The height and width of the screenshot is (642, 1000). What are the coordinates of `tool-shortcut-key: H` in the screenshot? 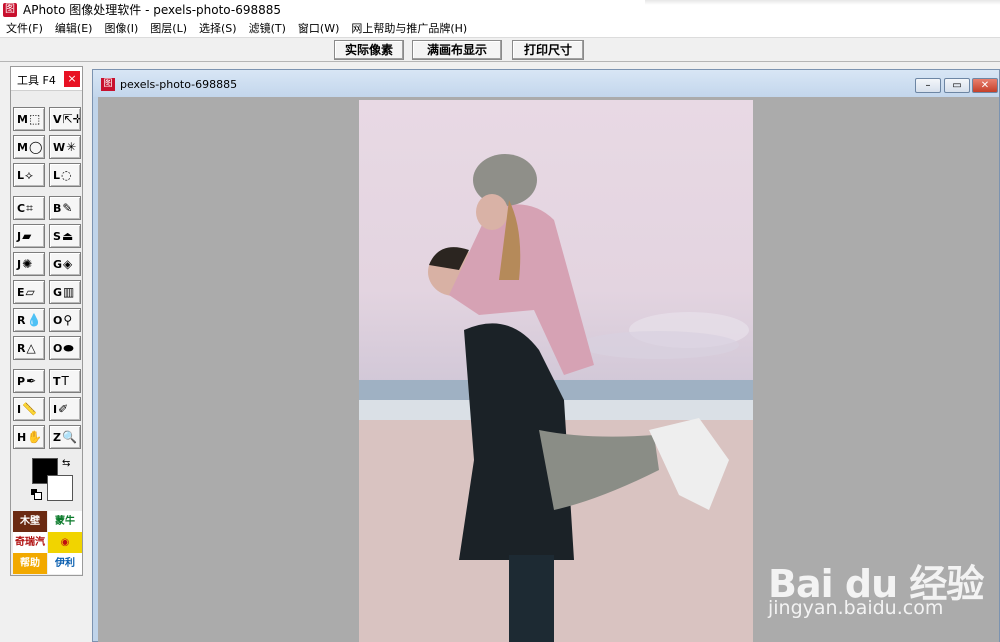 It's located at (22, 437).